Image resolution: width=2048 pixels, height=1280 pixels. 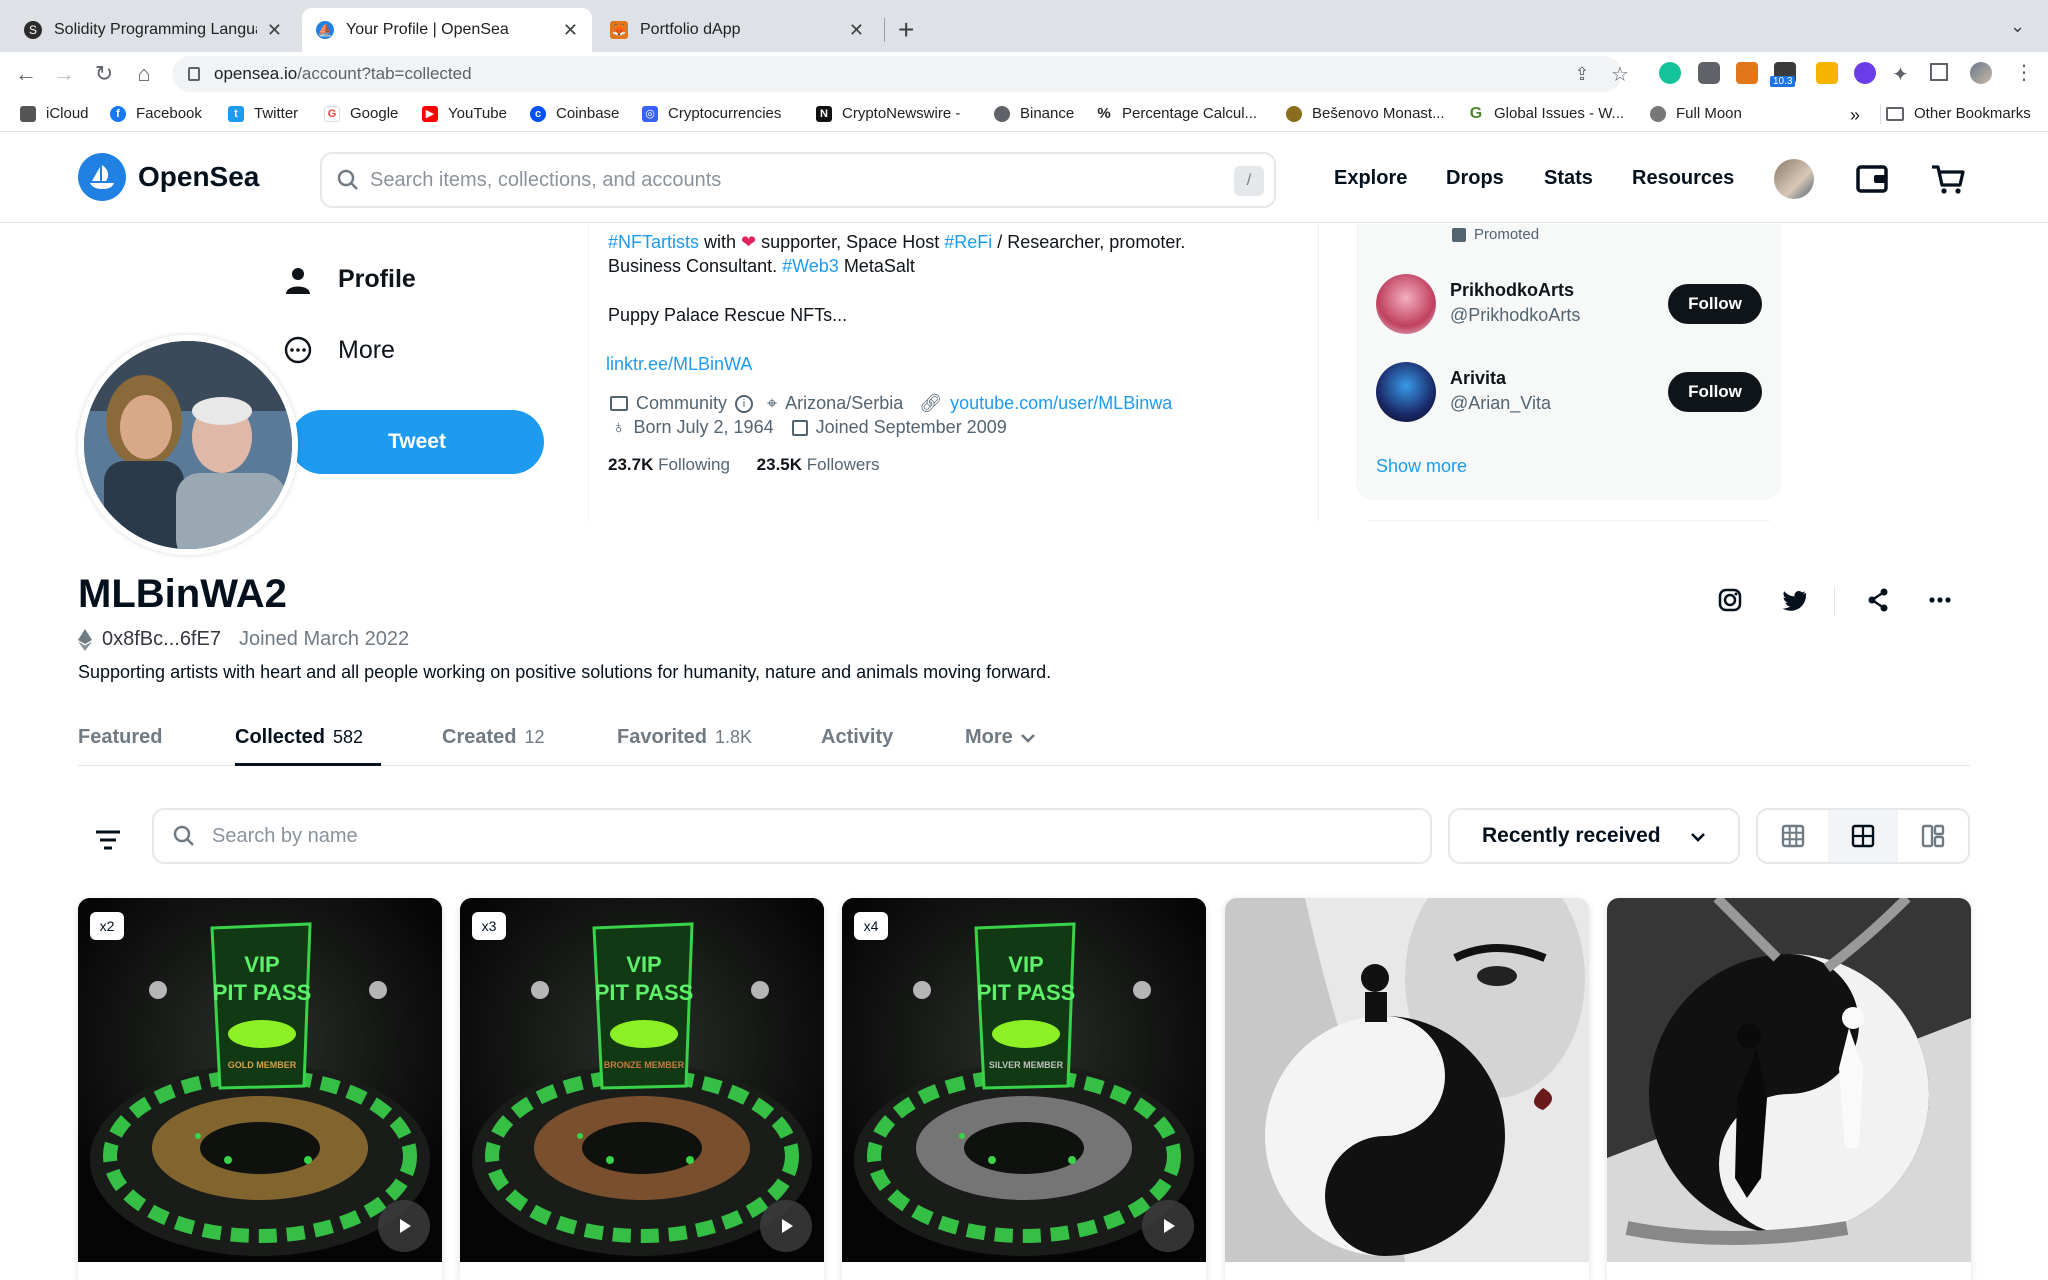 I want to click on browser-tab-portfolio: 🦊 Portfolio dApp ✕, so click(x=737, y=30).